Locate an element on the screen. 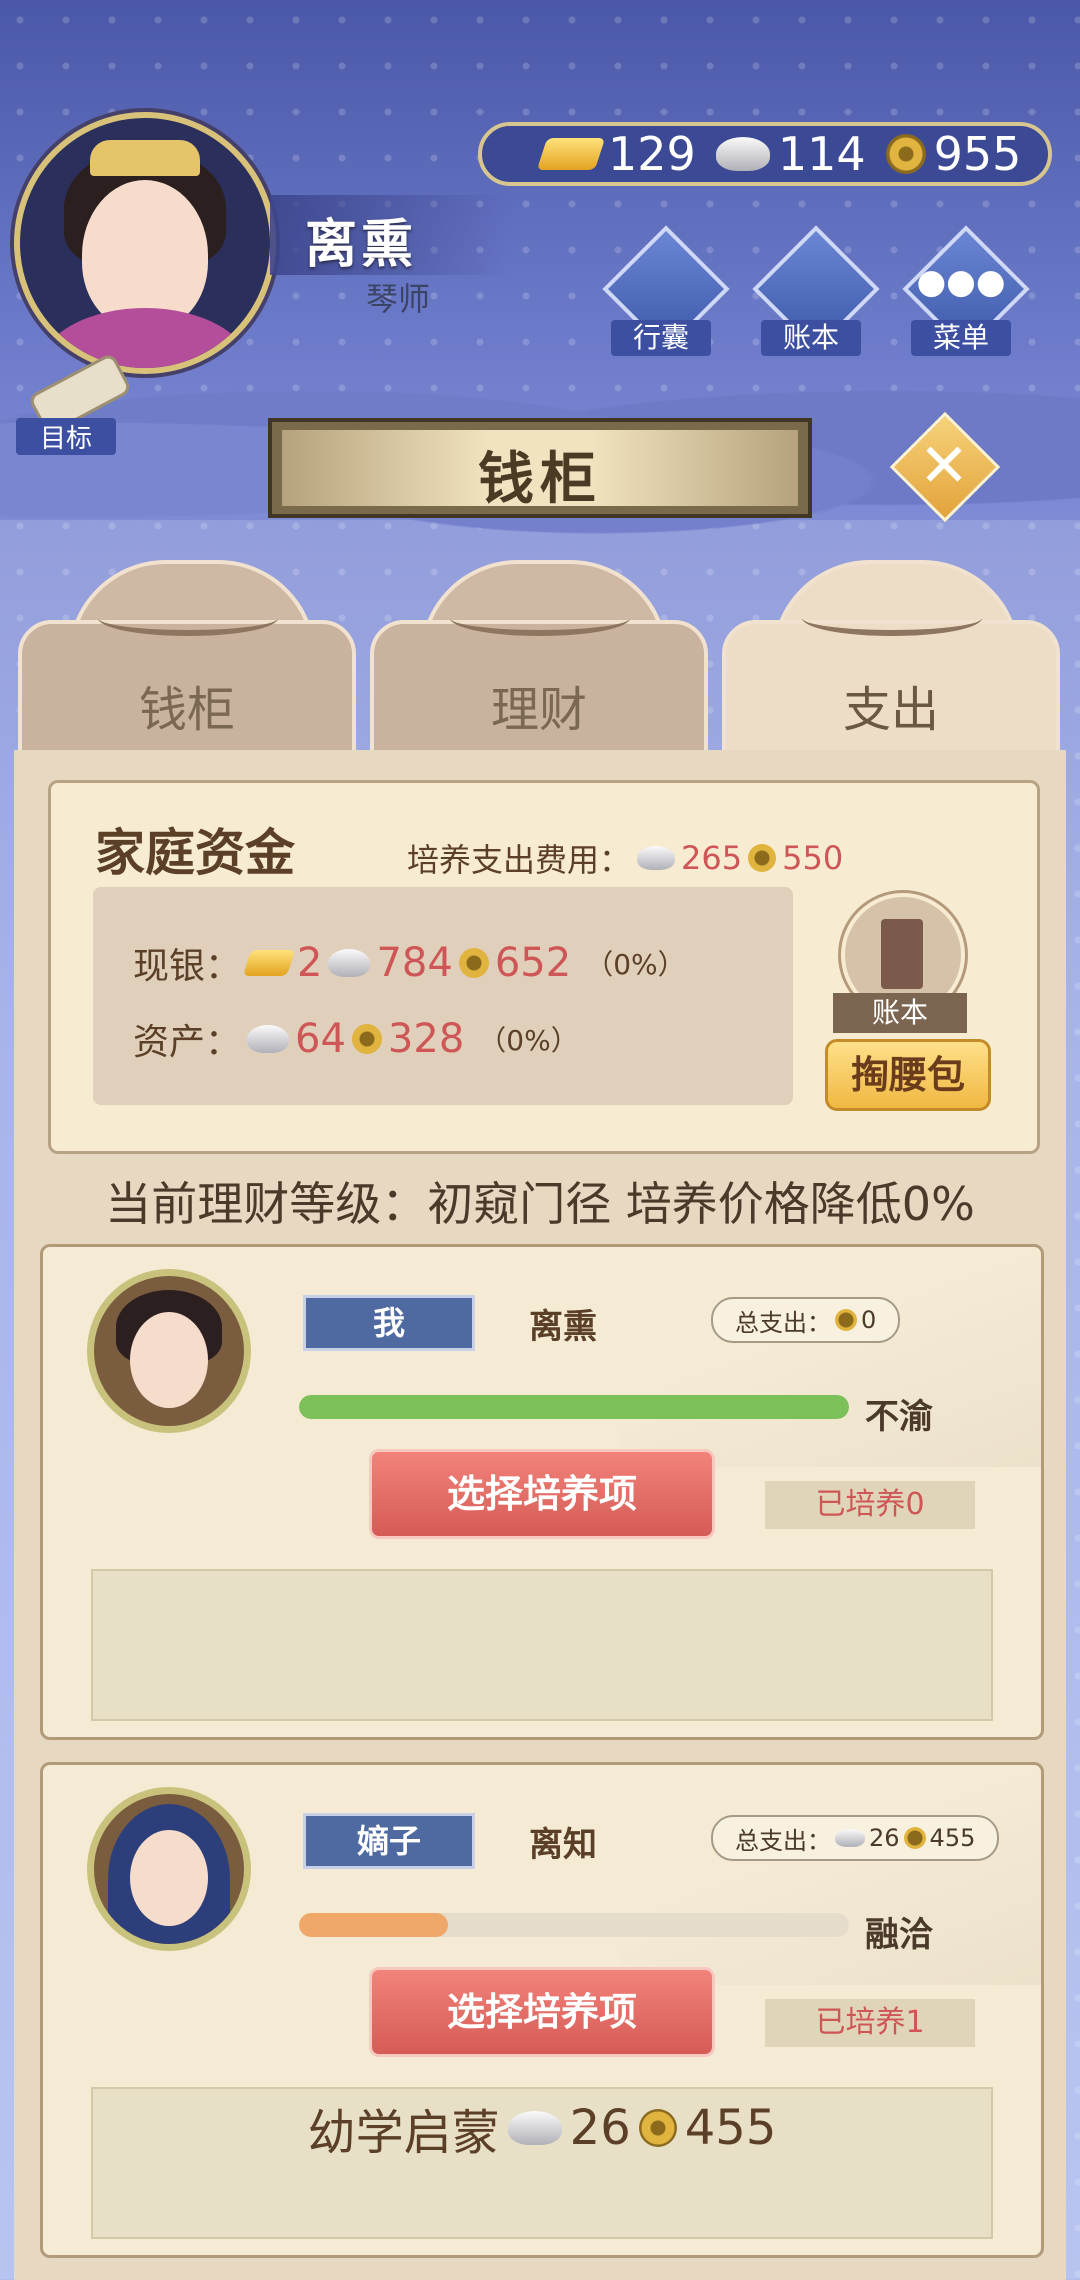 This screenshot has width=1080, height=2280. cash-percent: （0%） is located at coordinates (635, 964).